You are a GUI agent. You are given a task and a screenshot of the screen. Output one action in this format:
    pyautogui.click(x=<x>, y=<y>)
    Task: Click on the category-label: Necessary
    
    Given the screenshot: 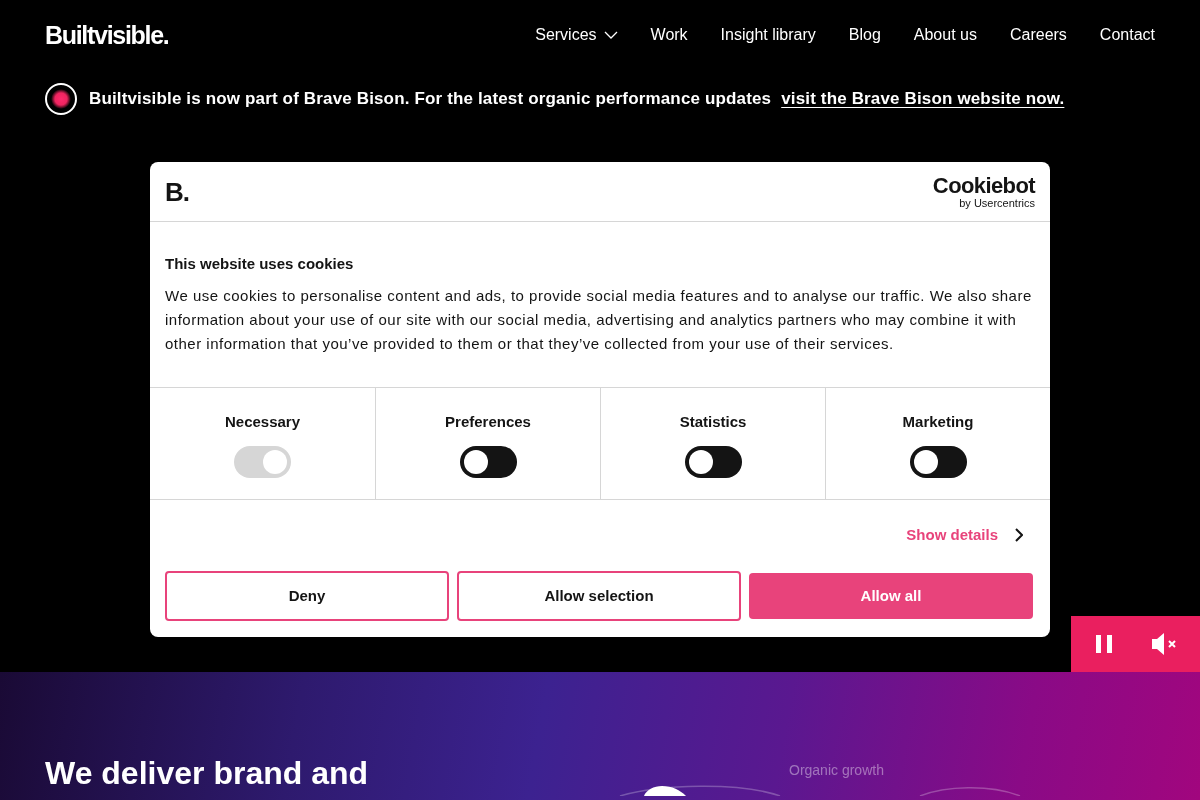 What is the action you would take?
    pyautogui.click(x=262, y=422)
    